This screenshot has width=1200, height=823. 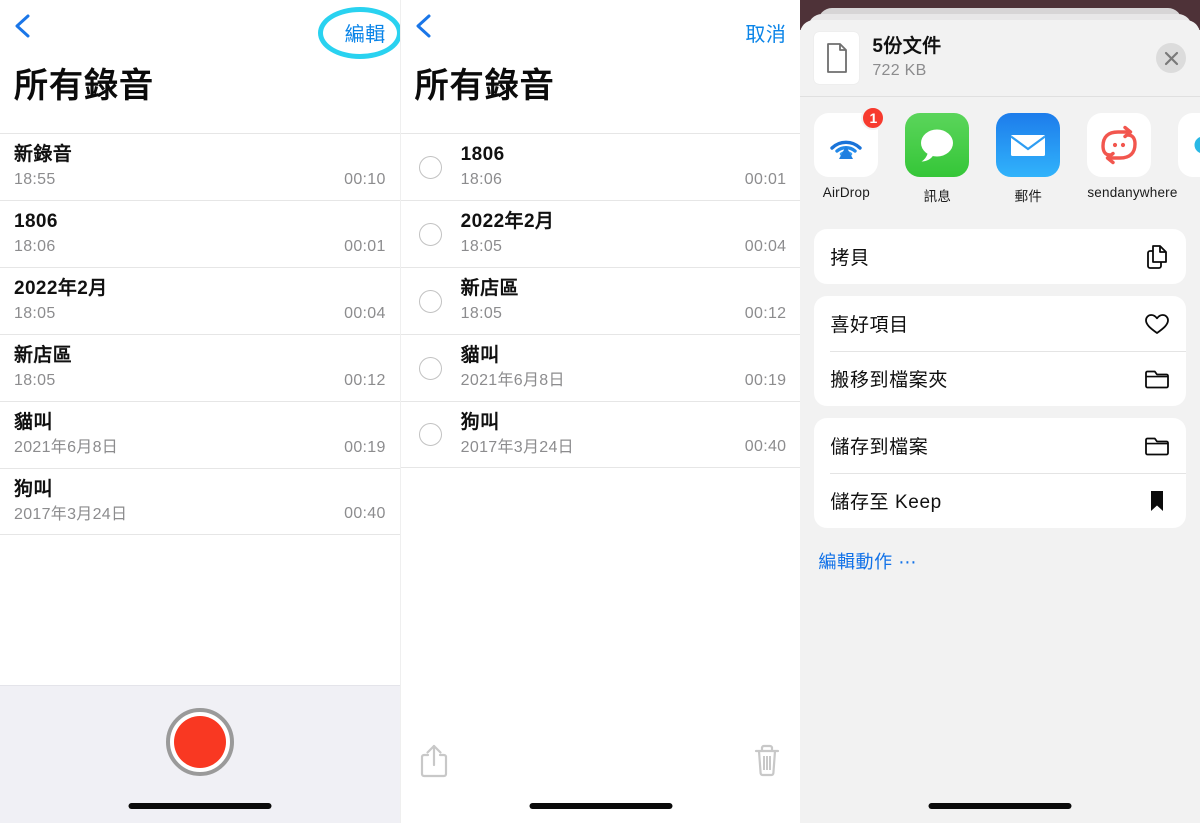 I want to click on action-row-save-to-keep: 儲存至 Keep, so click(x=1000, y=500).